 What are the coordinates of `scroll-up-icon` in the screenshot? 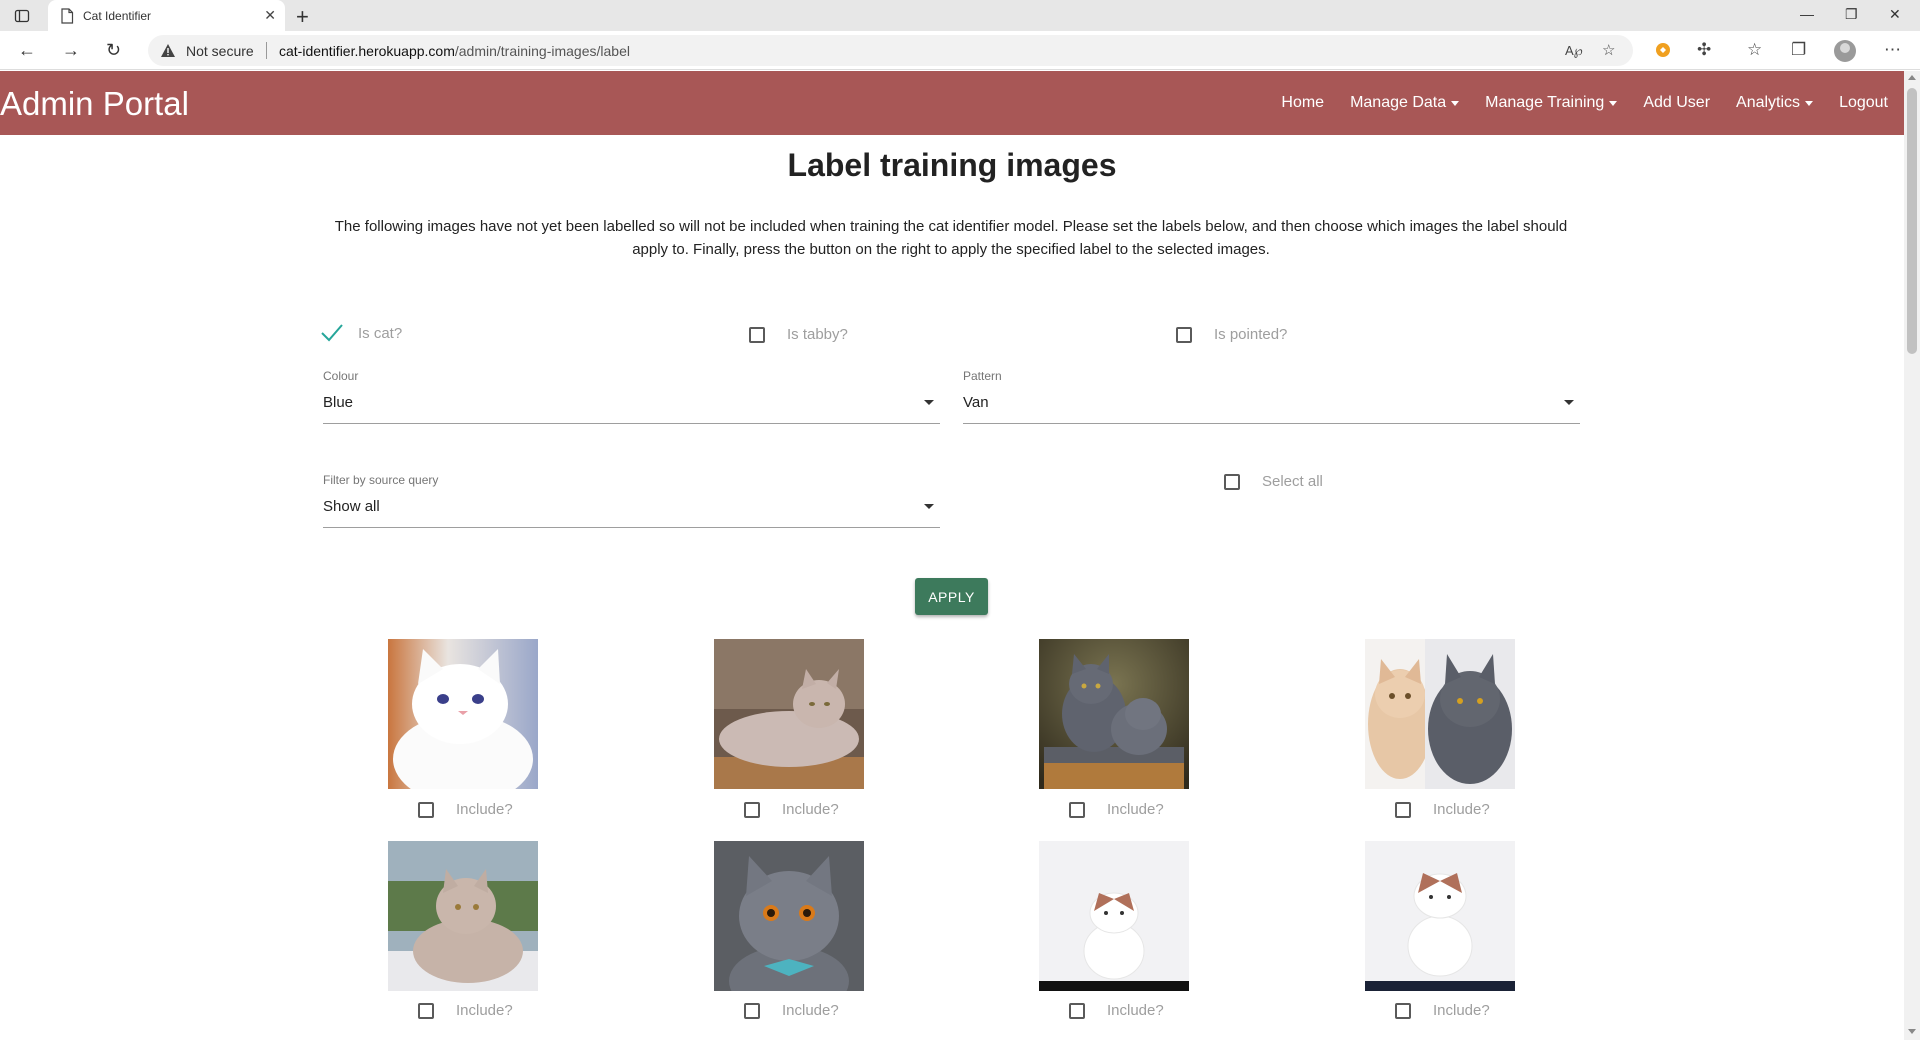 It's located at (1912, 77).